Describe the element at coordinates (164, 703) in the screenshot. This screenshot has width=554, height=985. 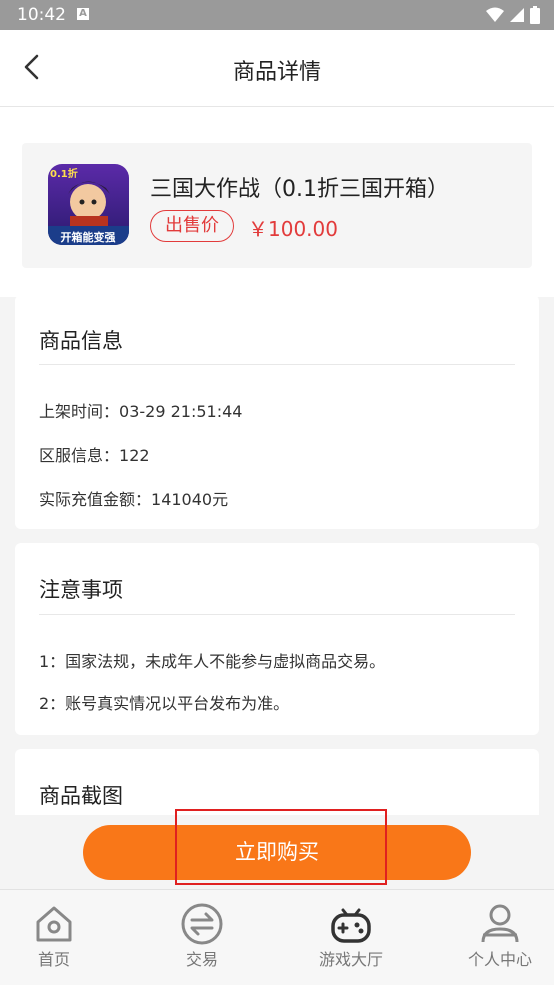
I see `note-item: 2：账号真实情况以平台发布为准。` at that location.